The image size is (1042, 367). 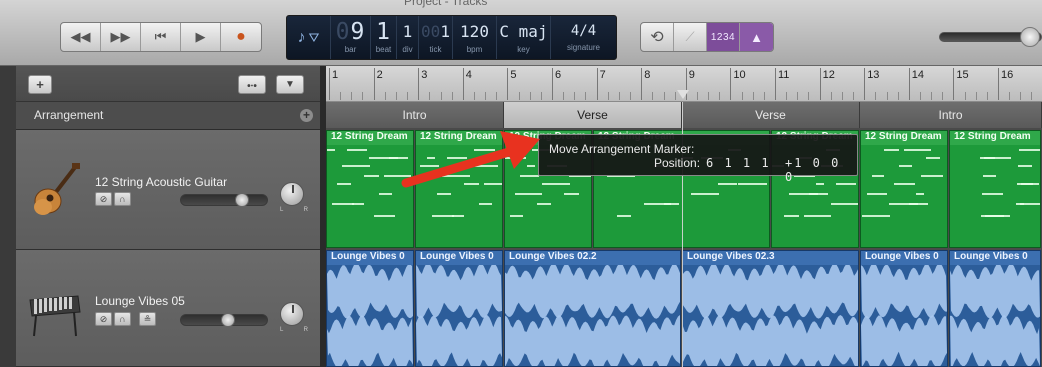 What do you see at coordinates (306, 115) in the screenshot?
I see `add-marker-button: +` at bounding box center [306, 115].